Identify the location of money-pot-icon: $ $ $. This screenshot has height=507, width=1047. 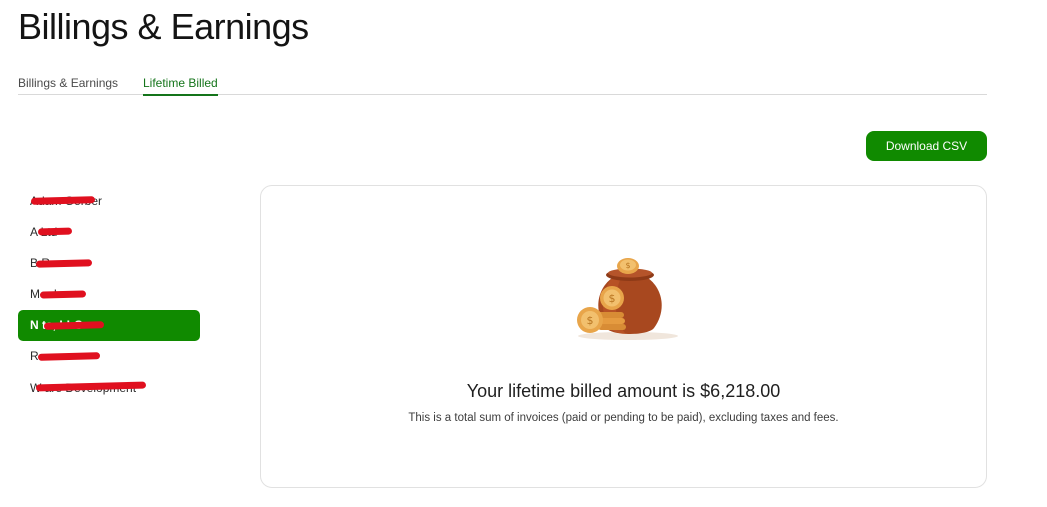
(627, 299).